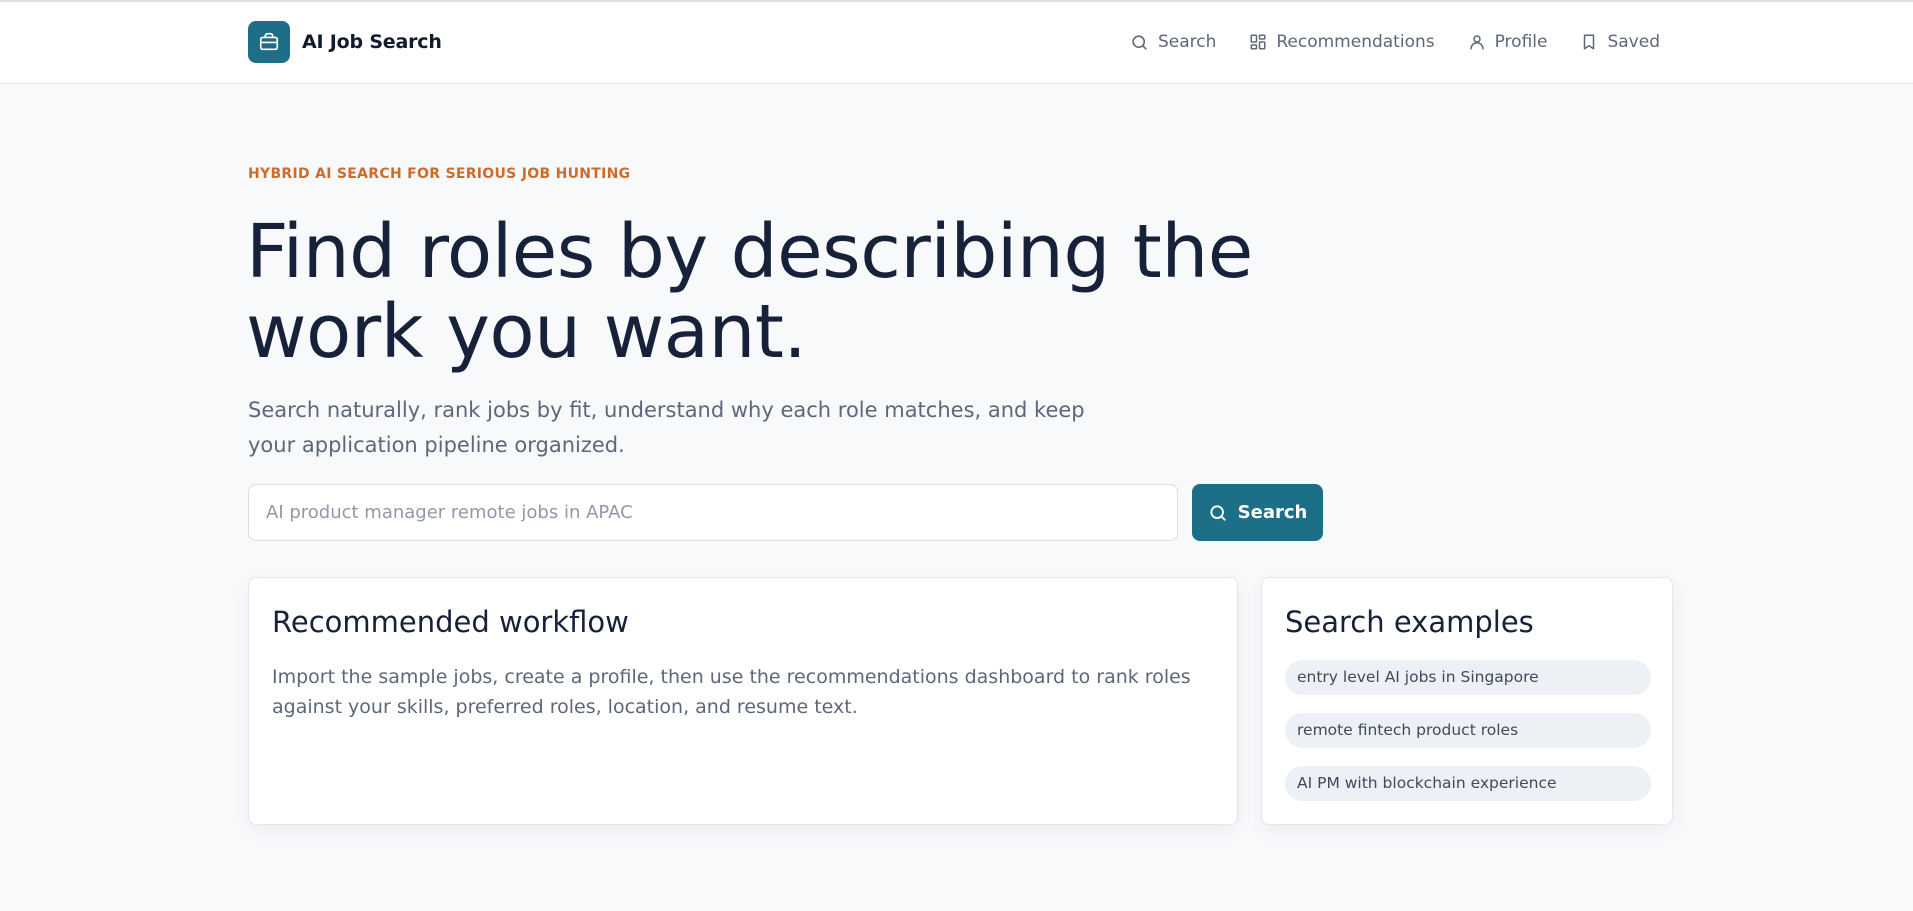 The width and height of the screenshot is (1913, 911). What do you see at coordinates (713, 512) in the screenshot?
I see `search-input` at bounding box center [713, 512].